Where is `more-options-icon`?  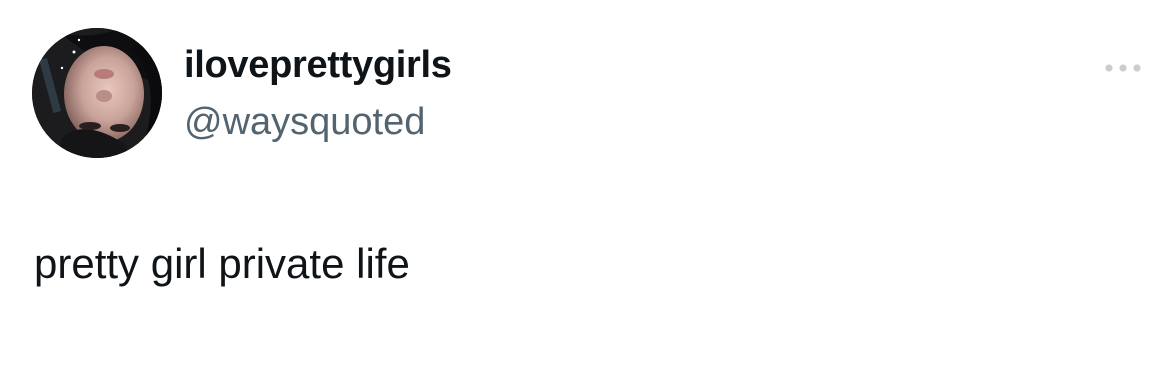 more-options-icon is located at coordinates (1123, 68).